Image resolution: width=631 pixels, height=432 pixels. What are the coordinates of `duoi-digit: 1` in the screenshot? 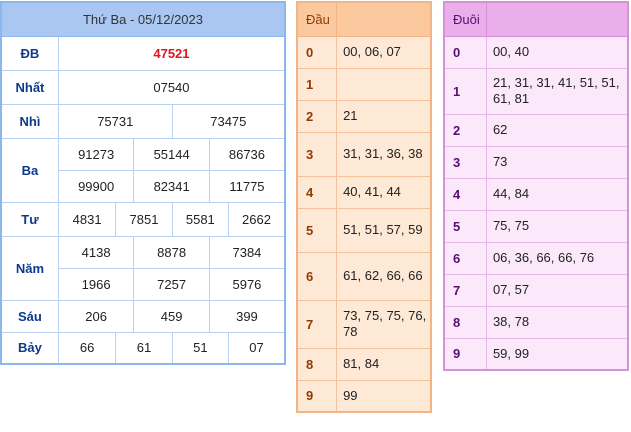 It's located at (465, 91).